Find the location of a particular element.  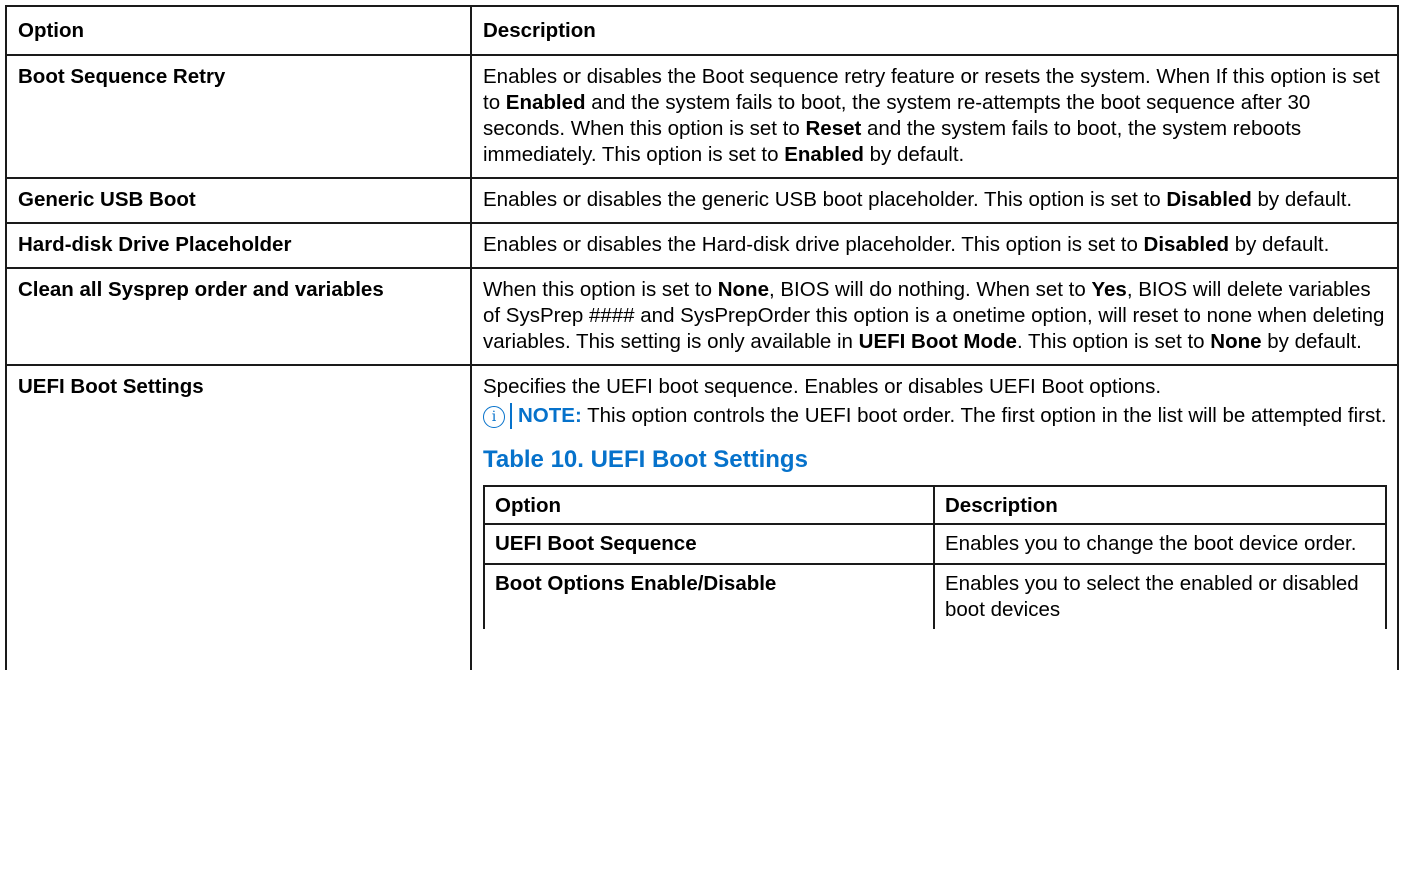

sub-option-name: Boot Options Enable/Disable is located at coordinates (709, 596).